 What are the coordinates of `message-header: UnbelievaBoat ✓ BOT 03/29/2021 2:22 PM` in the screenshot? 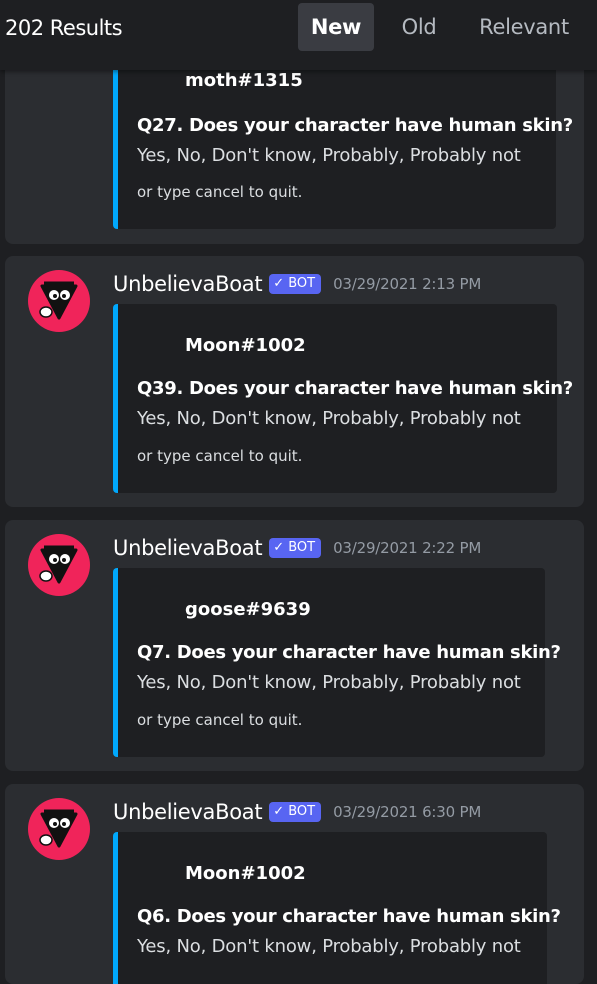 It's located at (297, 548).